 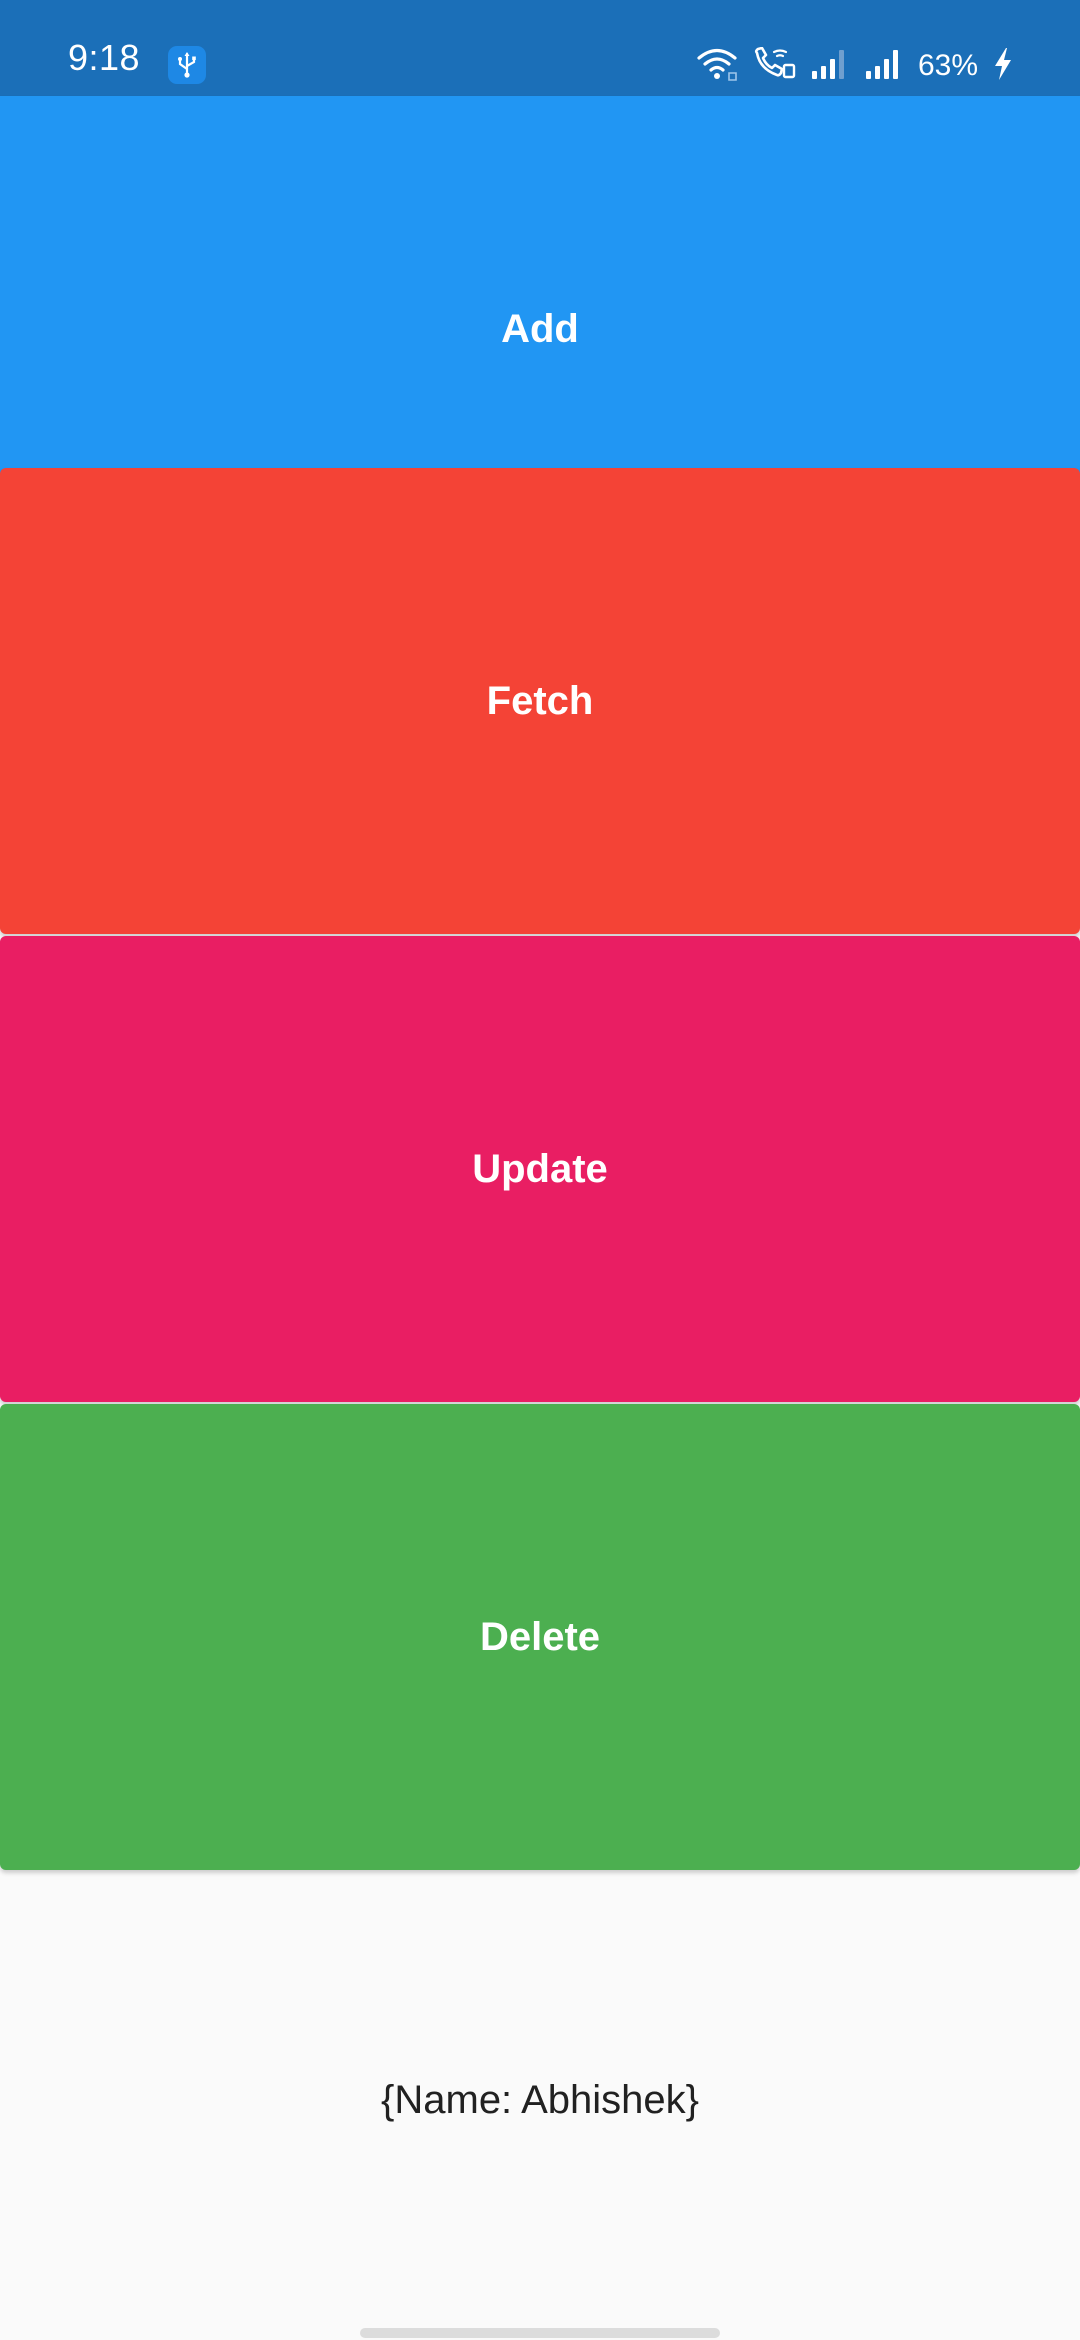 I want to click on status-icons: 63%, so click(x=855, y=66).